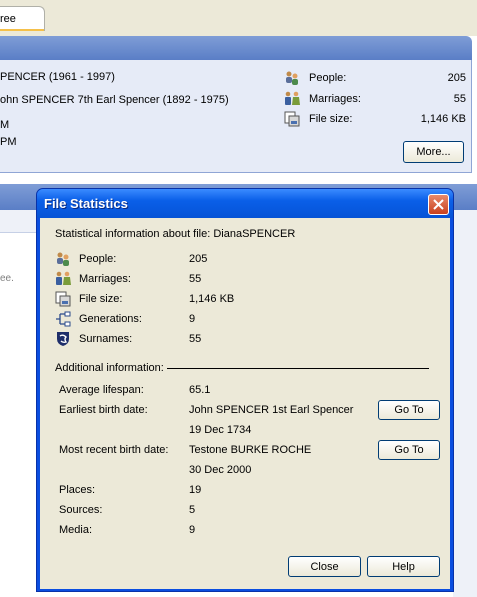 The image size is (477, 597). Describe the element at coordinates (200, 390) in the screenshot. I see `average-lifespan-value: 65.1` at that location.